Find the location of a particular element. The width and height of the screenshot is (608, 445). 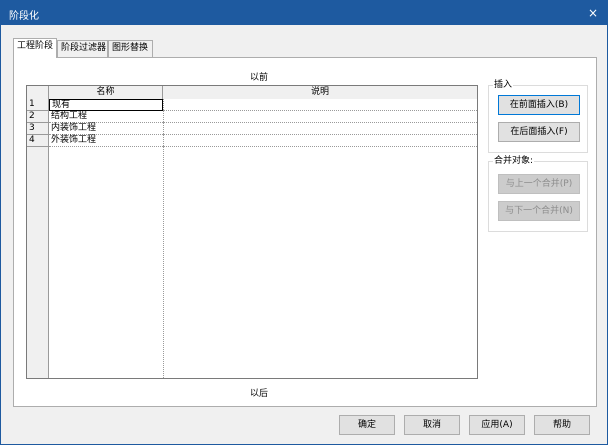

phase-name-cell: 内装饰工程 is located at coordinates (106, 129).